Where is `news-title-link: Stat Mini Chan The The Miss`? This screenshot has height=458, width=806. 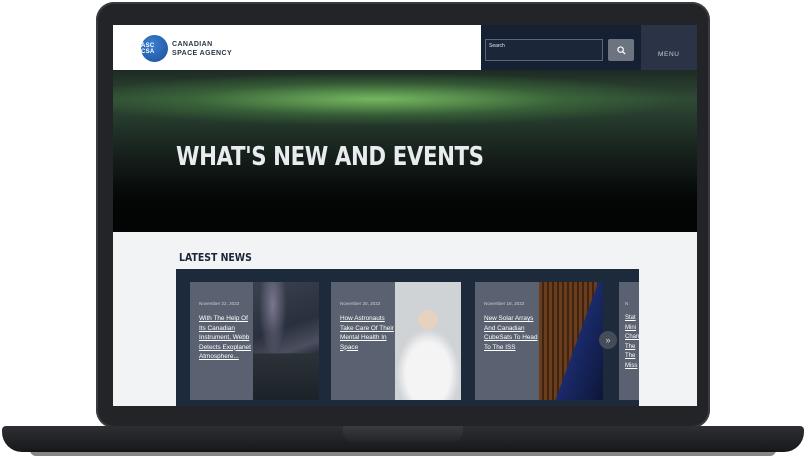 news-title-link: Stat Mini Chan The The Miss is located at coordinates (632, 343).